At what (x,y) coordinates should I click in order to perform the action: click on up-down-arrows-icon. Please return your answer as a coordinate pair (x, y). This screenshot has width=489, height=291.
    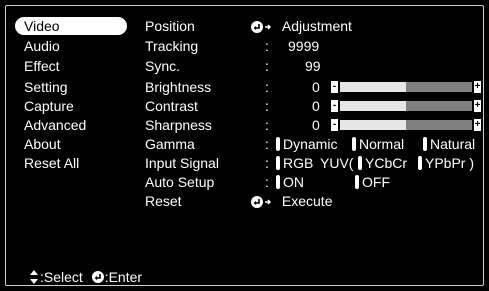
    Looking at the image, I should click on (34, 277).